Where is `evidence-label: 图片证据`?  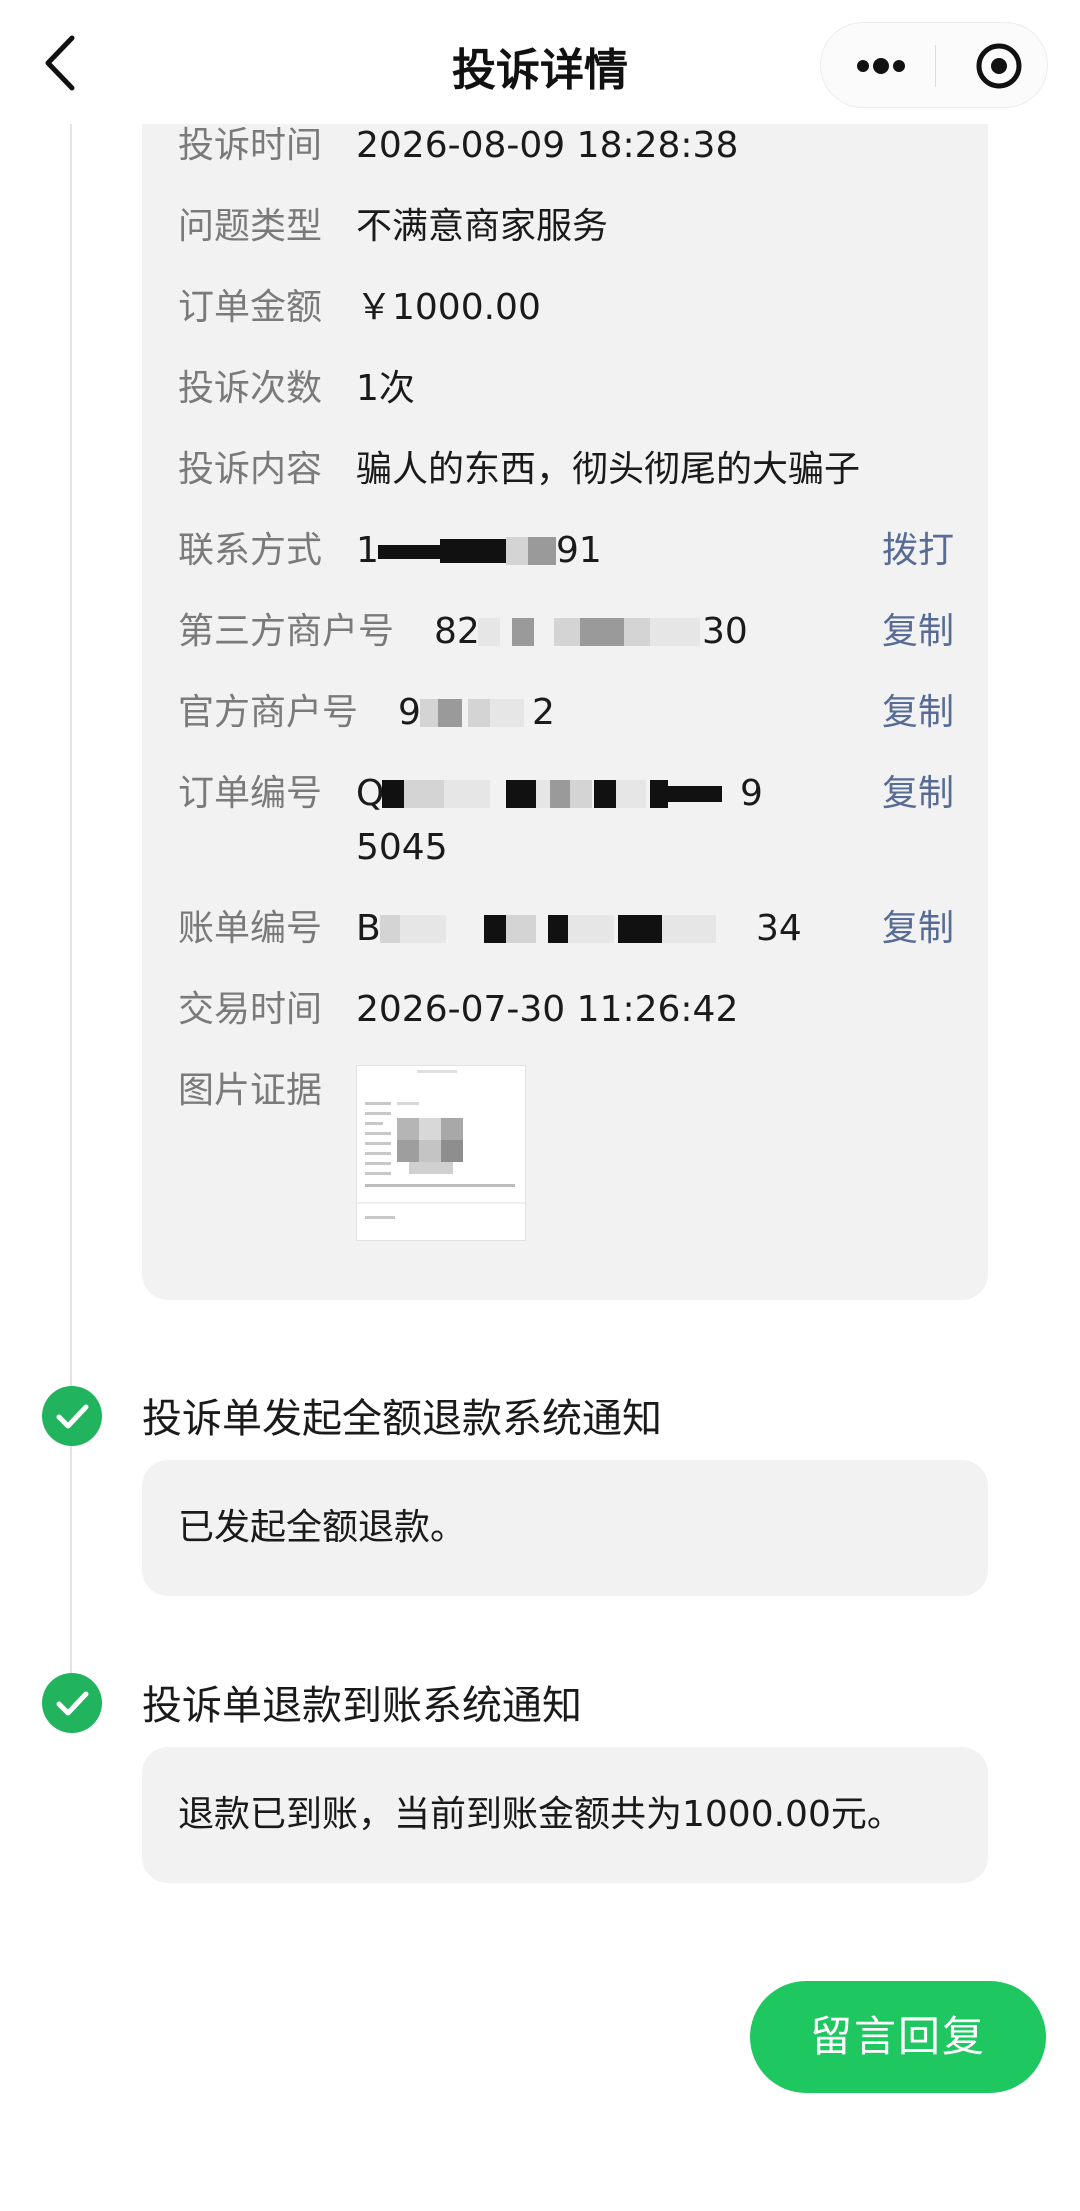 evidence-label: 图片证据 is located at coordinates (250, 1090).